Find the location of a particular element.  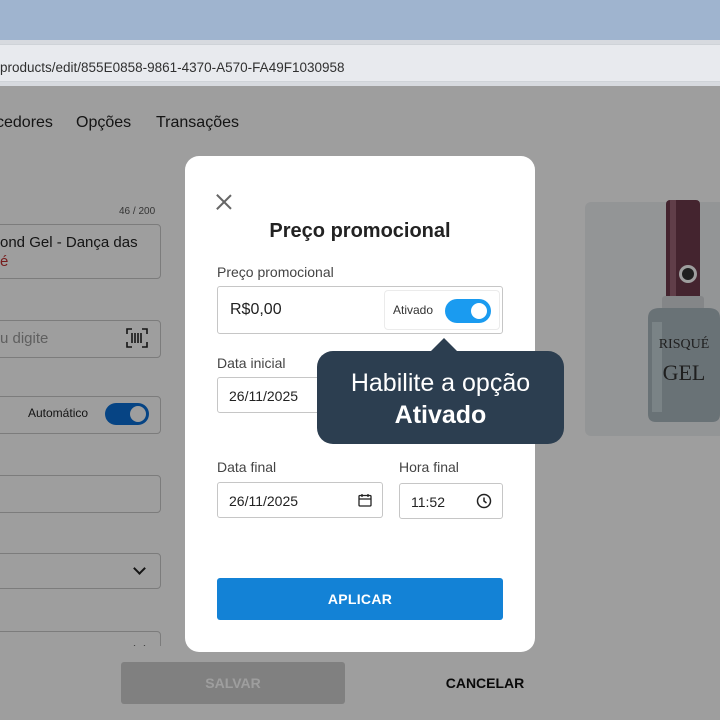

end-time-value: 11:52 is located at coordinates (428, 502).